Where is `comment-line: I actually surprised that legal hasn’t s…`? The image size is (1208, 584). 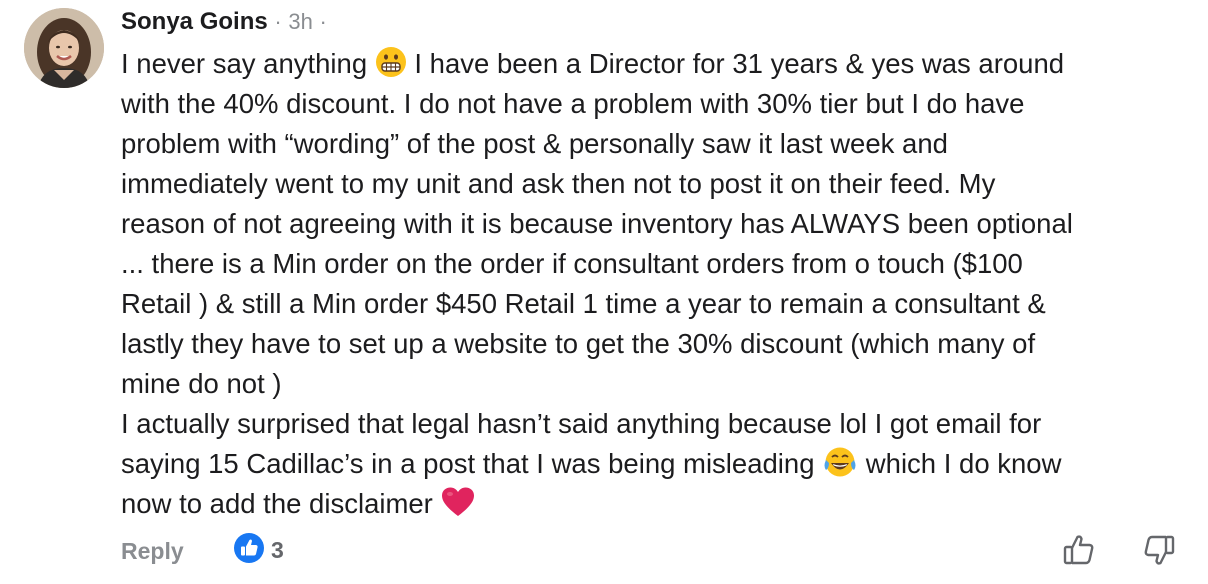
comment-line: I actually surprised that legal hasn’t s… is located at coordinates (581, 423).